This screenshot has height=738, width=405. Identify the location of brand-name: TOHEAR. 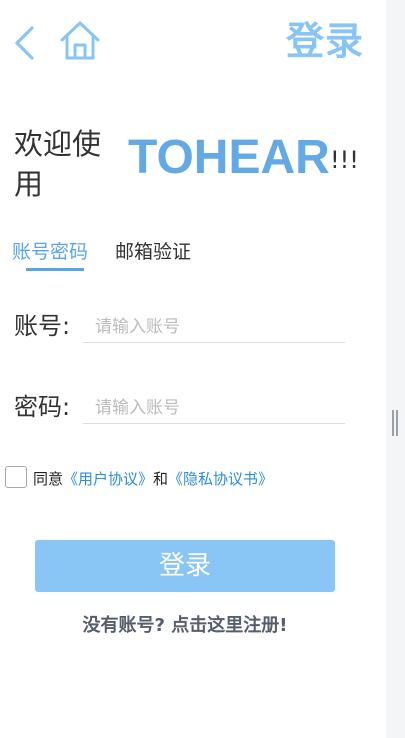
(229, 157).